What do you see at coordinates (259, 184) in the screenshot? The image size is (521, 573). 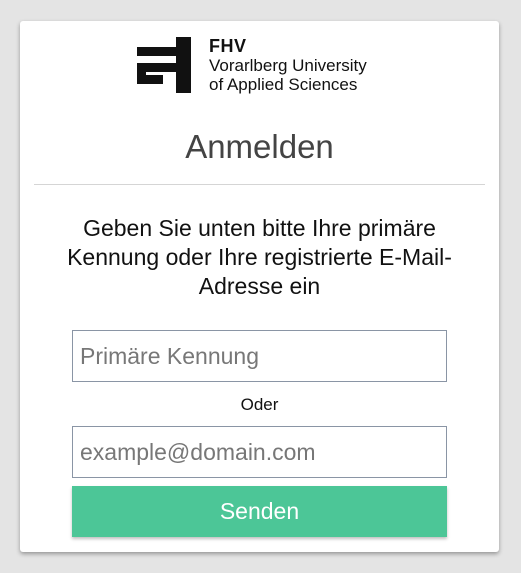 I see `divider` at bounding box center [259, 184].